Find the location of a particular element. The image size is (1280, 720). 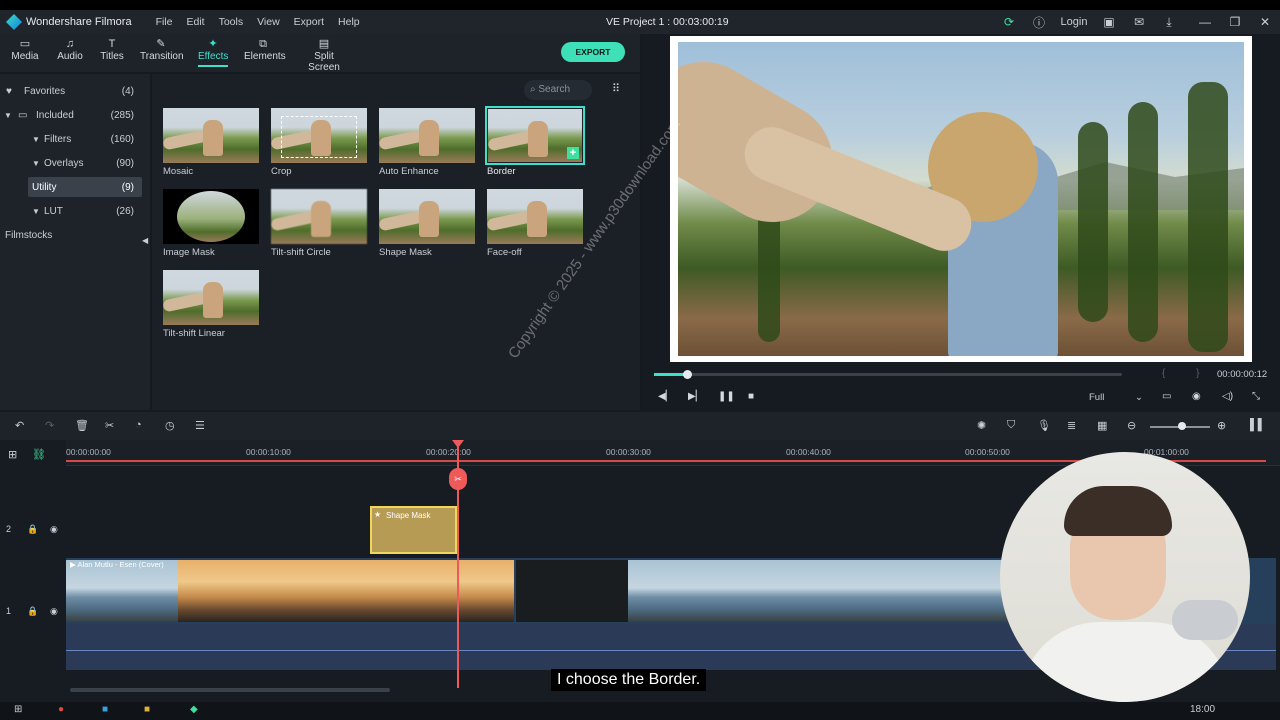

stop-icon: ■ is located at coordinates (751, 396).